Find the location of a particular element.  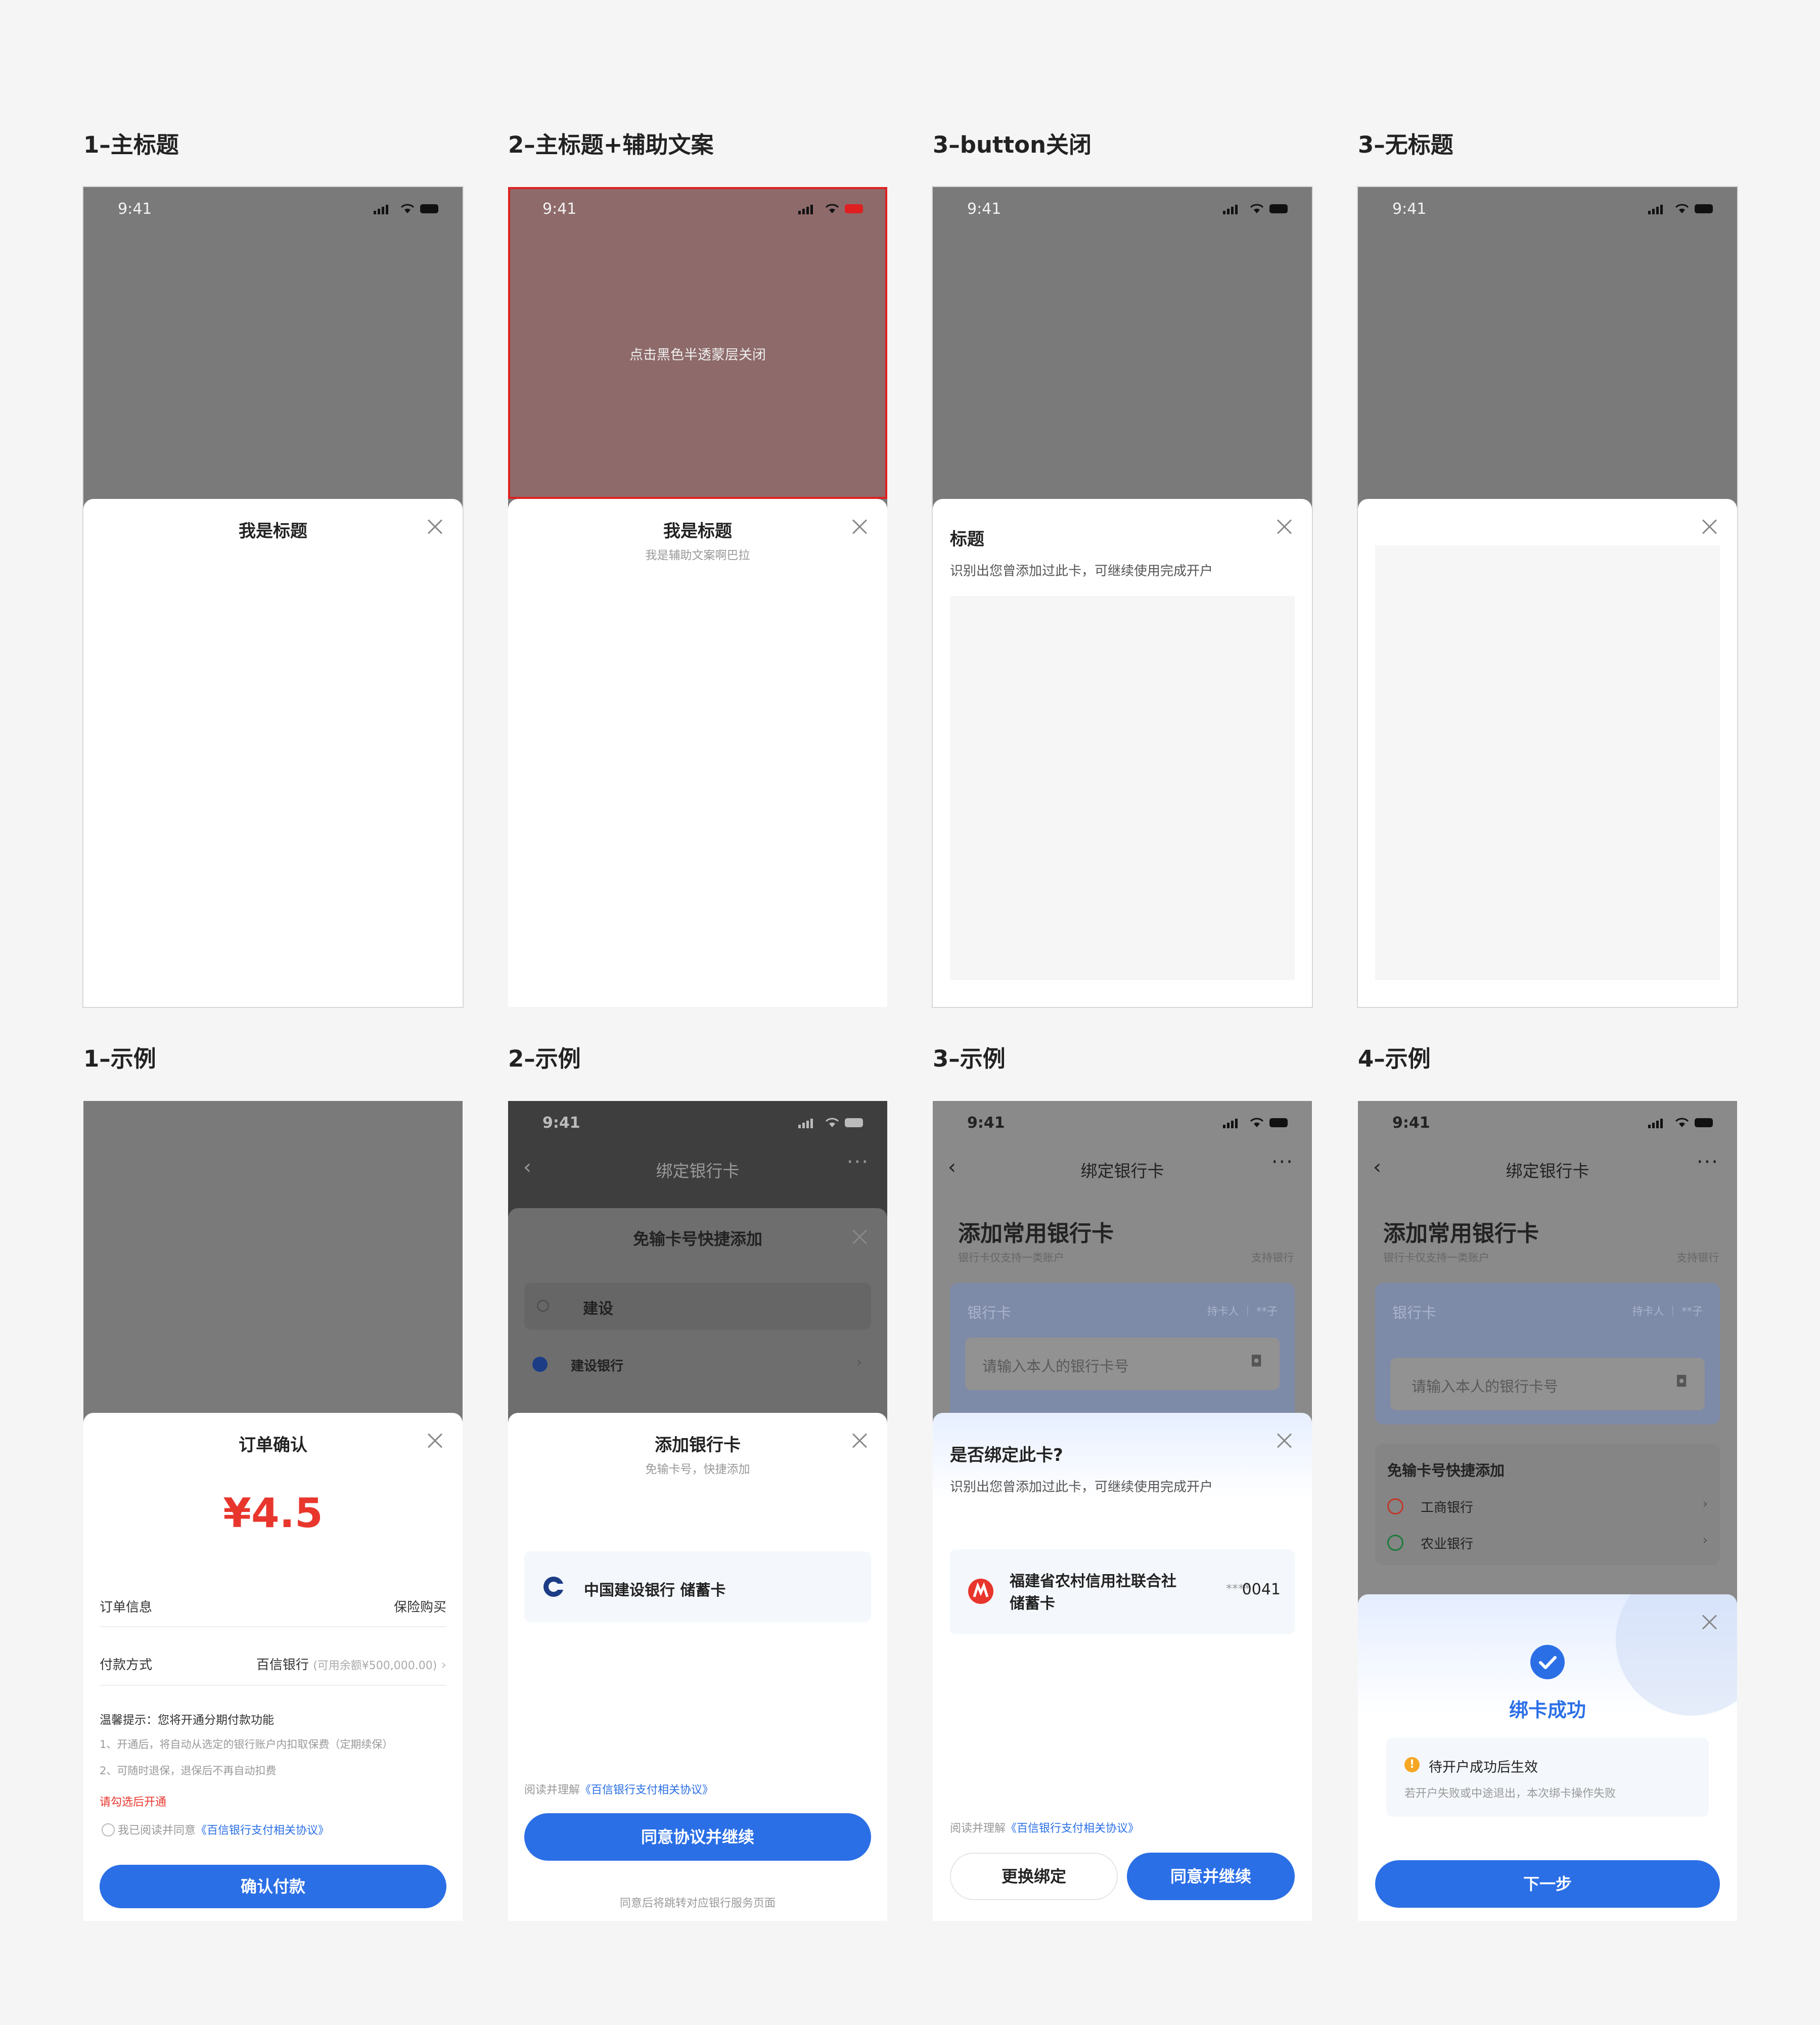

pay-method-value: 百信银行 is located at coordinates (282, 1665).